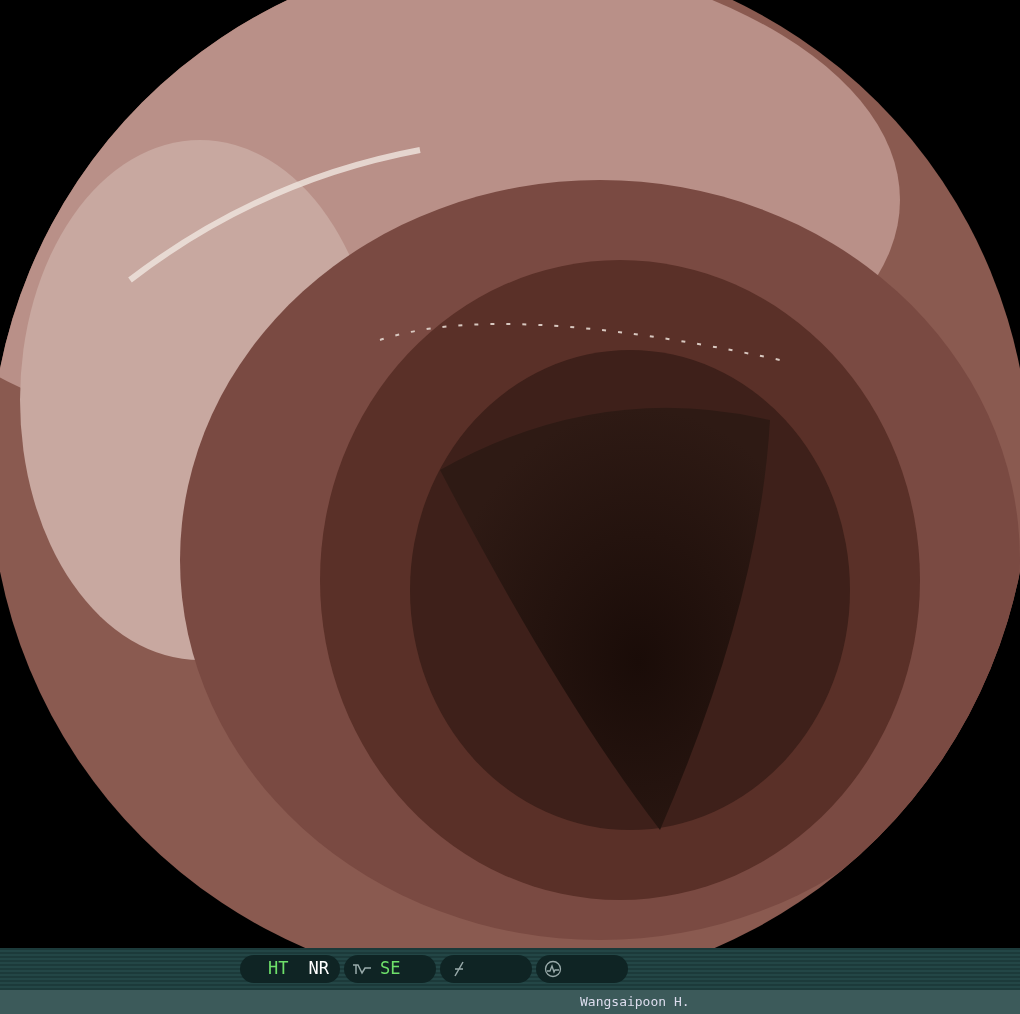  Describe the element at coordinates (362, 969) in the screenshot. I see `curve-icon` at that location.